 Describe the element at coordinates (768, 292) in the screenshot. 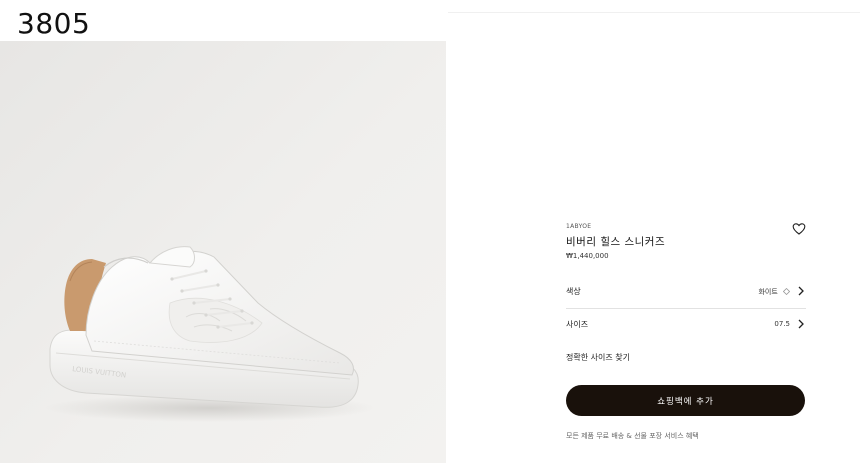

I see `color-value-text: 화이트` at that location.